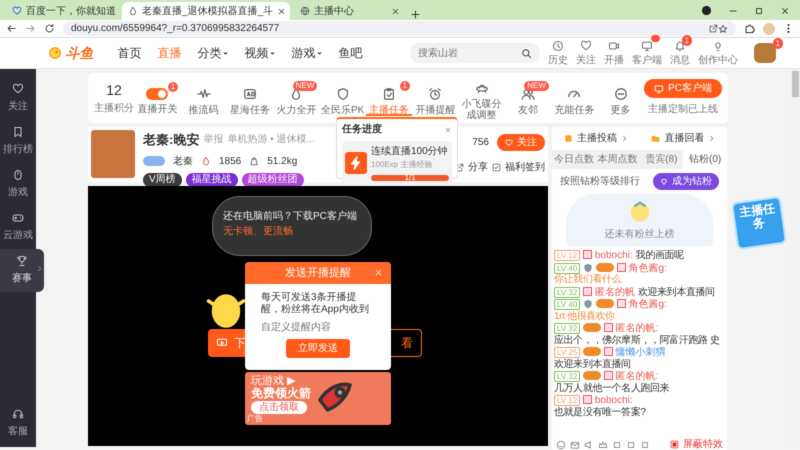  I want to click on action-label: 历史, so click(558, 61).